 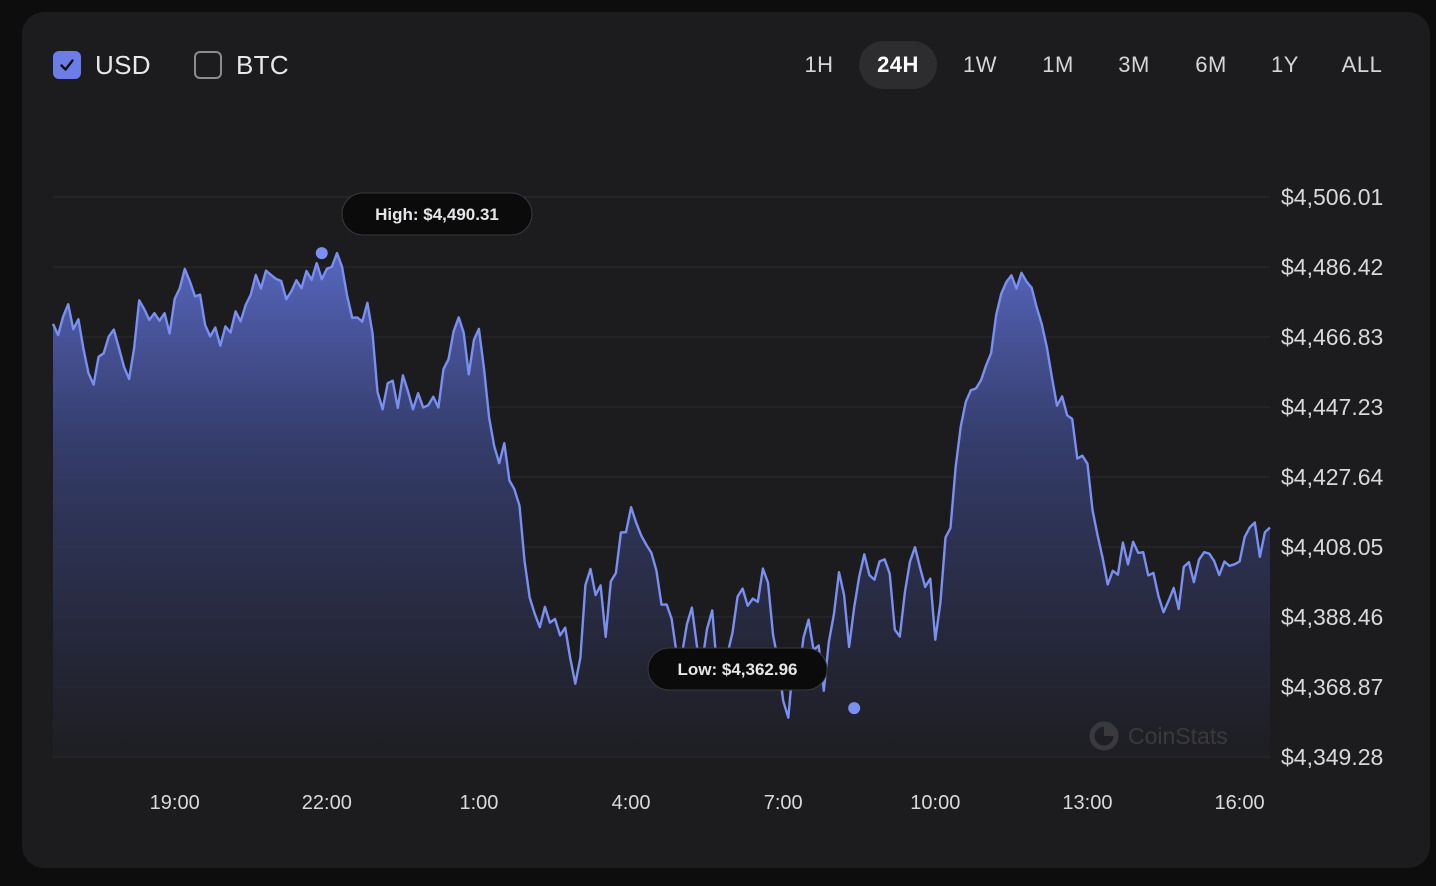 I want to click on high-point, so click(x=321, y=253).